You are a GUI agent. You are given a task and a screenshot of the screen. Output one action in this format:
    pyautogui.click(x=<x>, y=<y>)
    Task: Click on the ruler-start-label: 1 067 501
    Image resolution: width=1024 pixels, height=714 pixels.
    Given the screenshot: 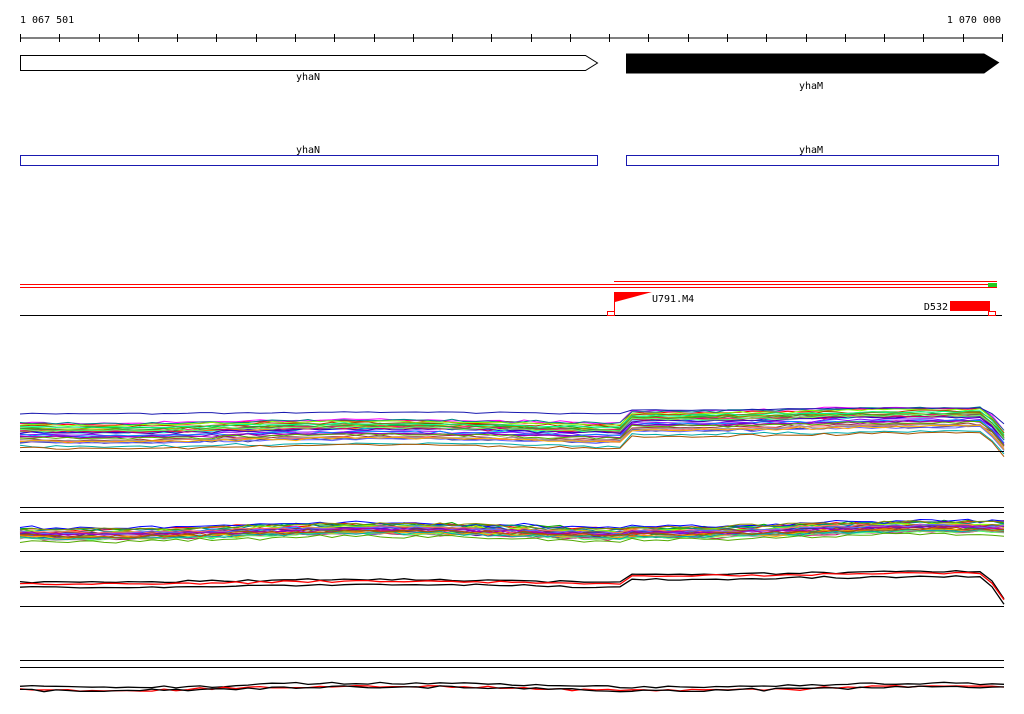 What is the action you would take?
    pyautogui.click(x=47, y=20)
    